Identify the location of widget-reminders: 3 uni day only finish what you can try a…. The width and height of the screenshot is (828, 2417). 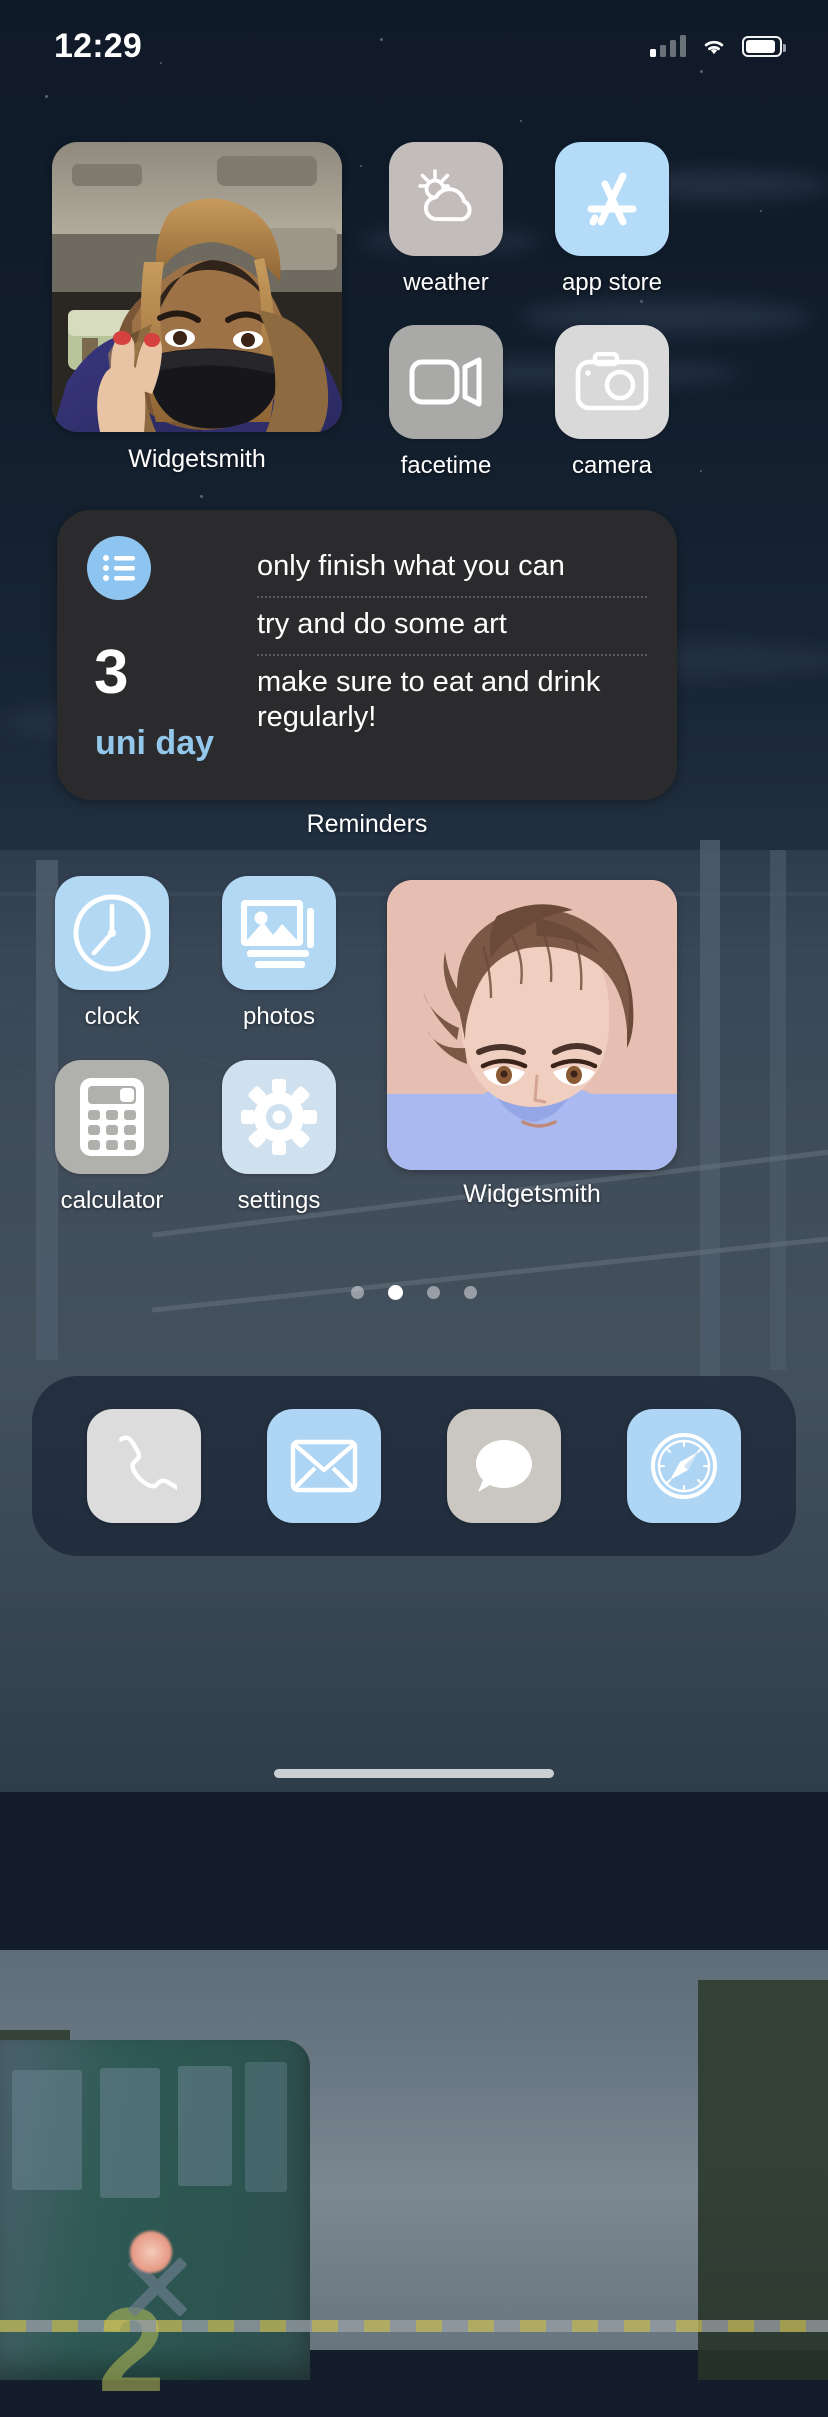
(367, 655).